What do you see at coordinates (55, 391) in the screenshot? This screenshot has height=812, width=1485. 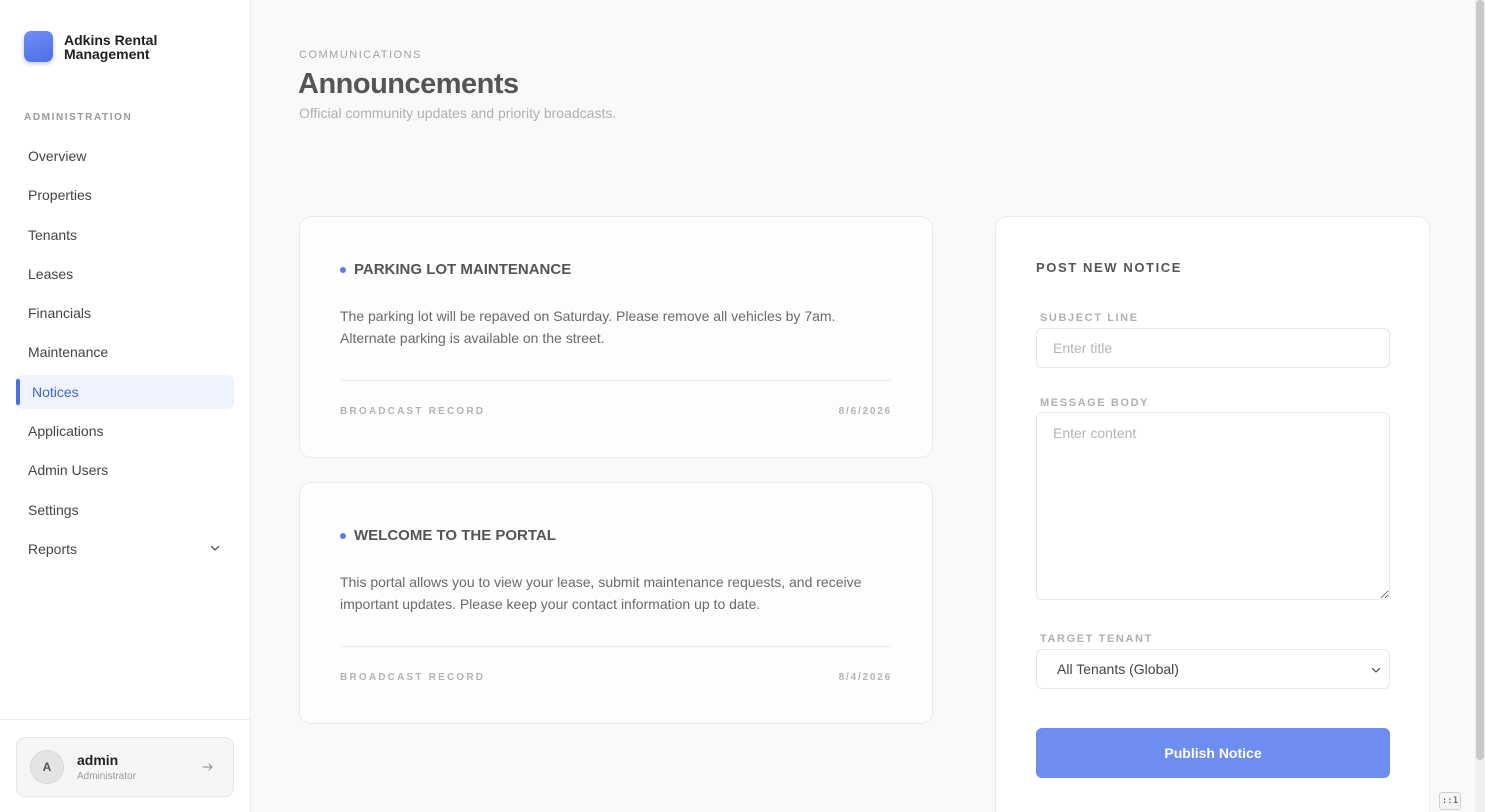 I see `sidebar-item-label: Notices` at bounding box center [55, 391].